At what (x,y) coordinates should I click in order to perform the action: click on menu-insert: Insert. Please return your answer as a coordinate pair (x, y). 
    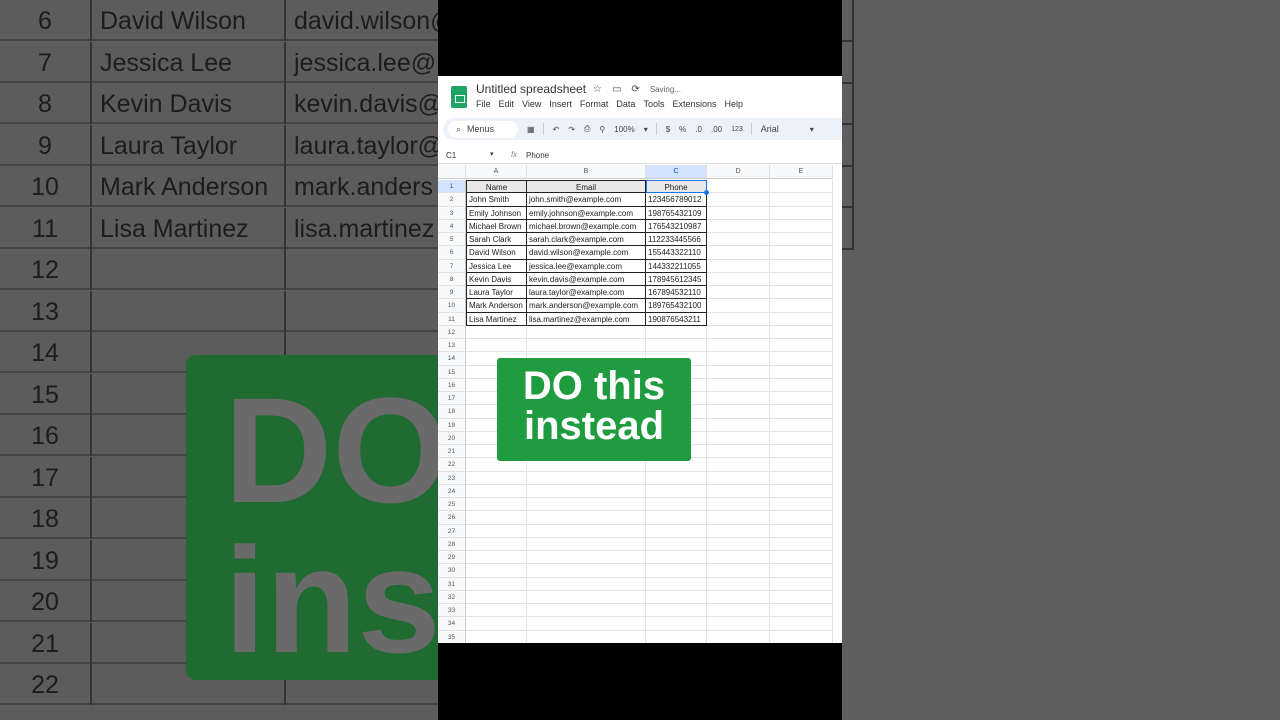
    Looking at the image, I should click on (560, 104).